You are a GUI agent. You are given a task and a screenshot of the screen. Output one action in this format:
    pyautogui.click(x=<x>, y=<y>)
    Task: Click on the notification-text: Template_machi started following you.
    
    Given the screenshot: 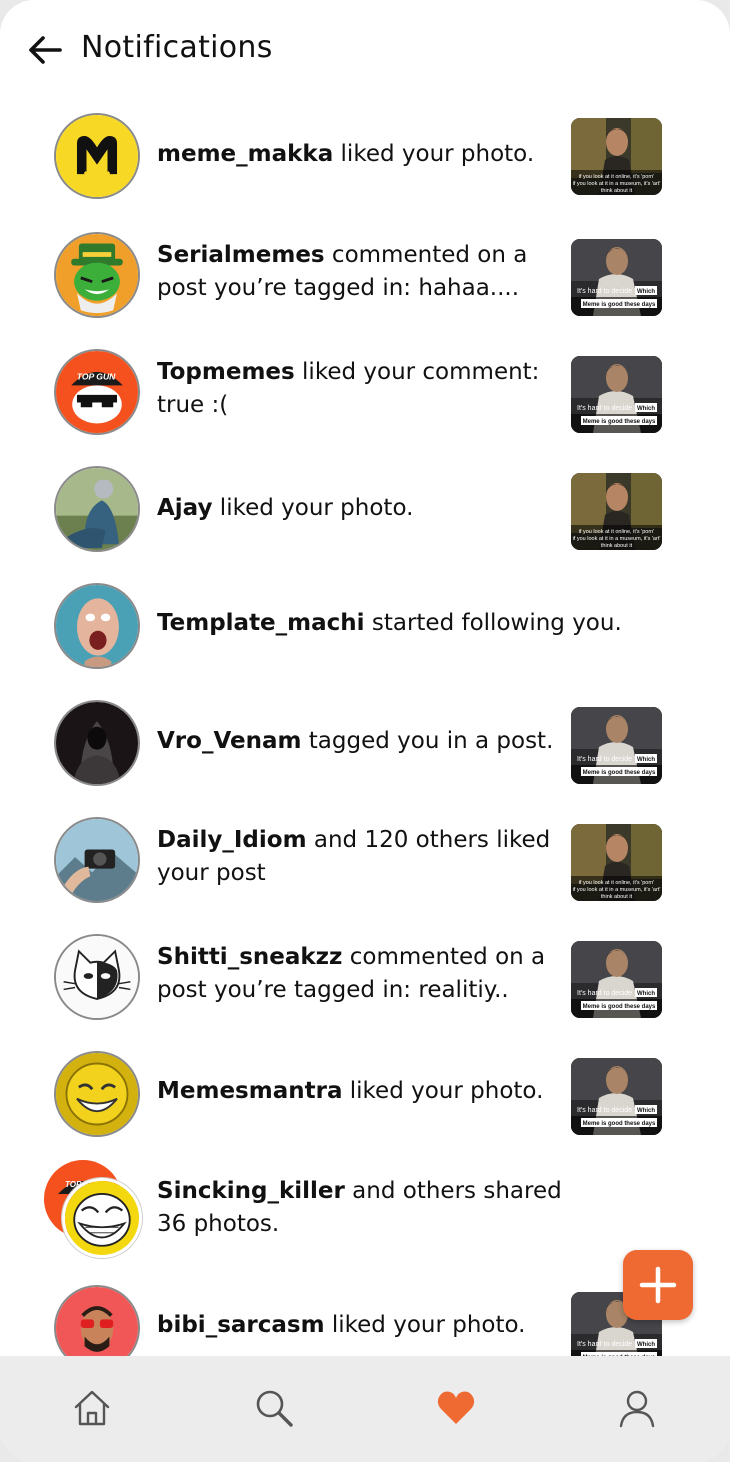 What is the action you would take?
    pyautogui.click(x=417, y=623)
    